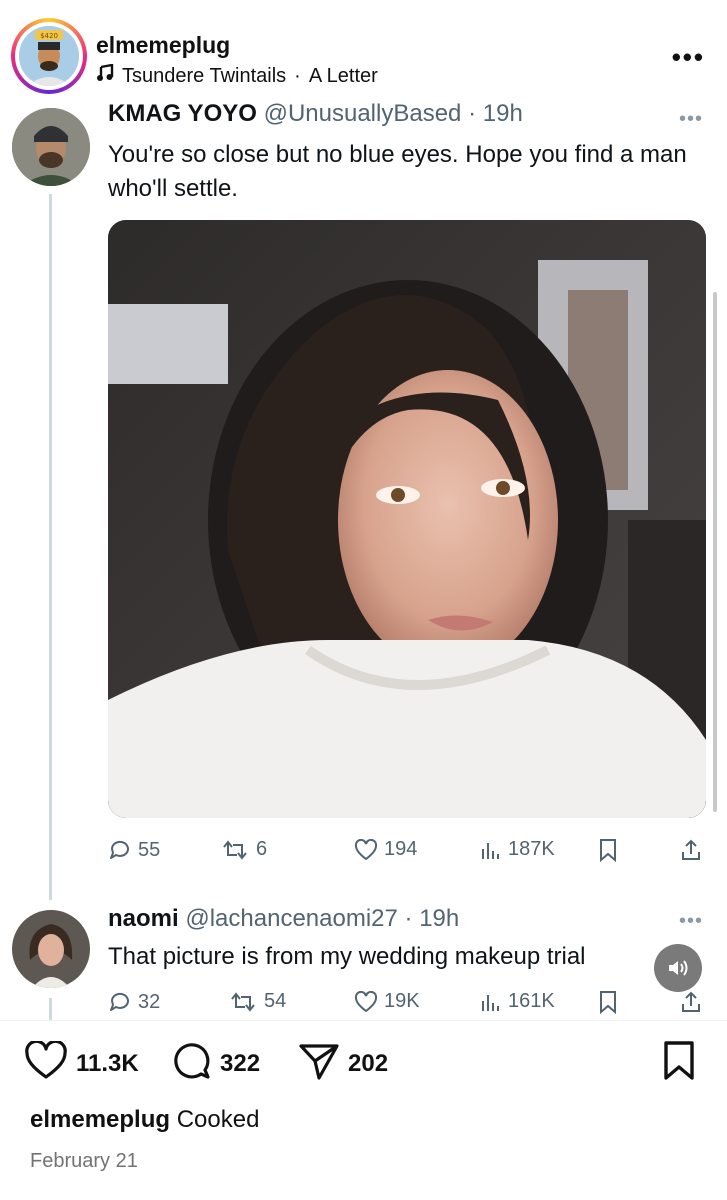  I want to click on post-username: elmemeplug, so click(163, 45).